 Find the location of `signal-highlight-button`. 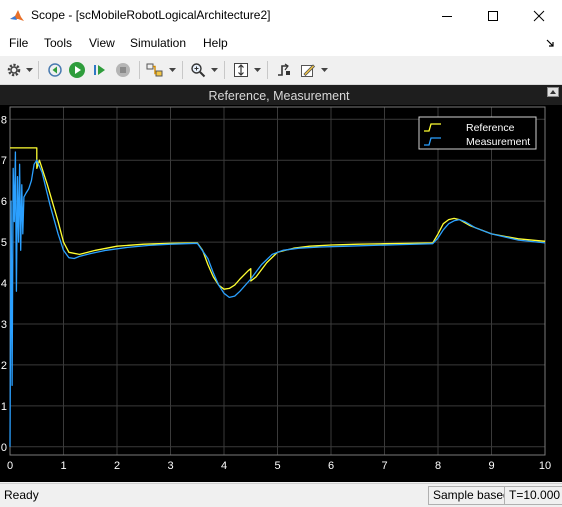

signal-highlight-button is located at coordinates (155, 70).